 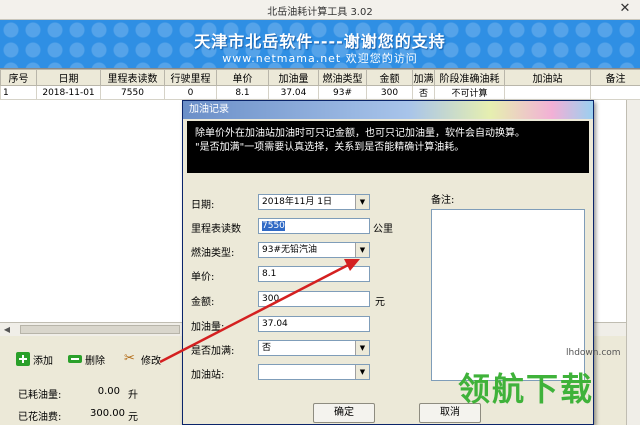 I want to click on table-cell: 0, so click(x=190, y=92).